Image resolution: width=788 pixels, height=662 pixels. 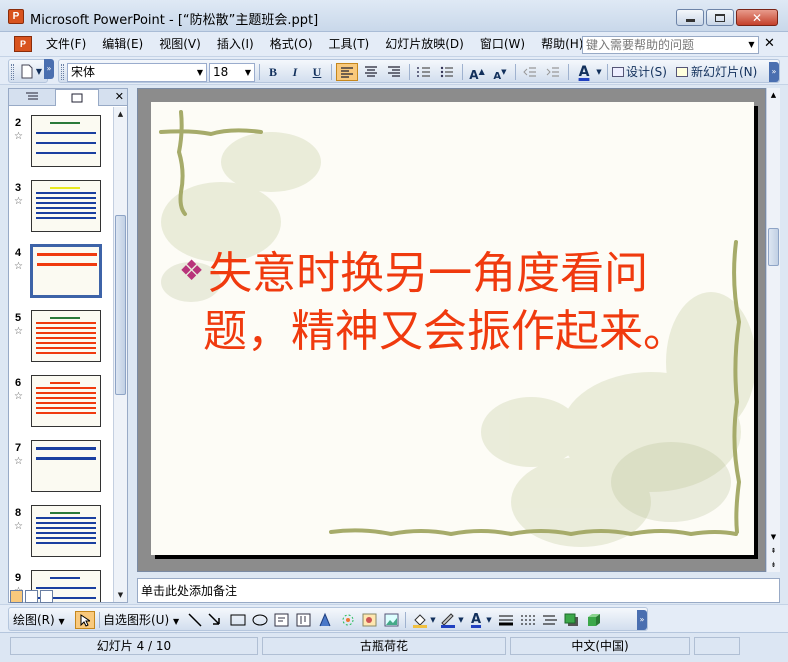 What do you see at coordinates (476, 620) in the screenshot?
I see `draw-font-color-button: A` at bounding box center [476, 620].